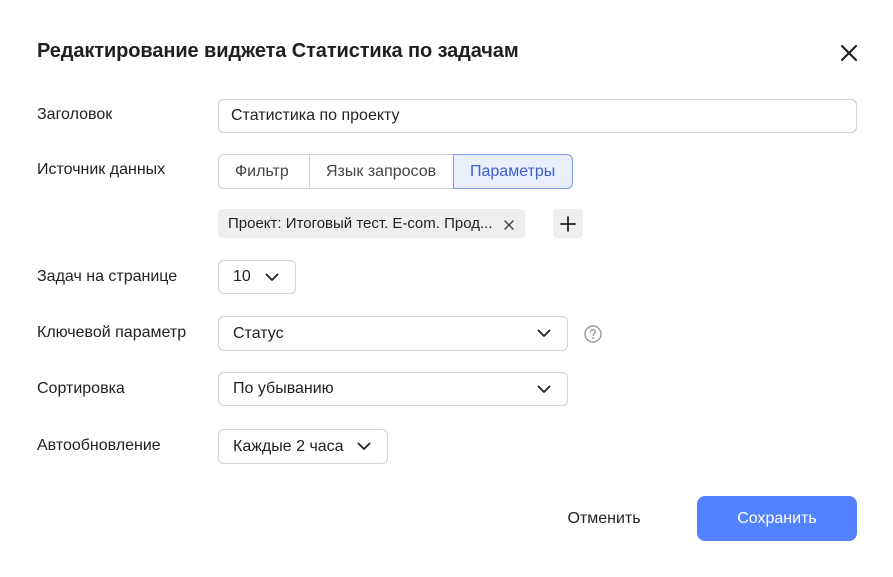 This screenshot has height=577, width=893. What do you see at coordinates (381, 171) in the screenshot?
I see `tab-query-language: Язык запросов` at bounding box center [381, 171].